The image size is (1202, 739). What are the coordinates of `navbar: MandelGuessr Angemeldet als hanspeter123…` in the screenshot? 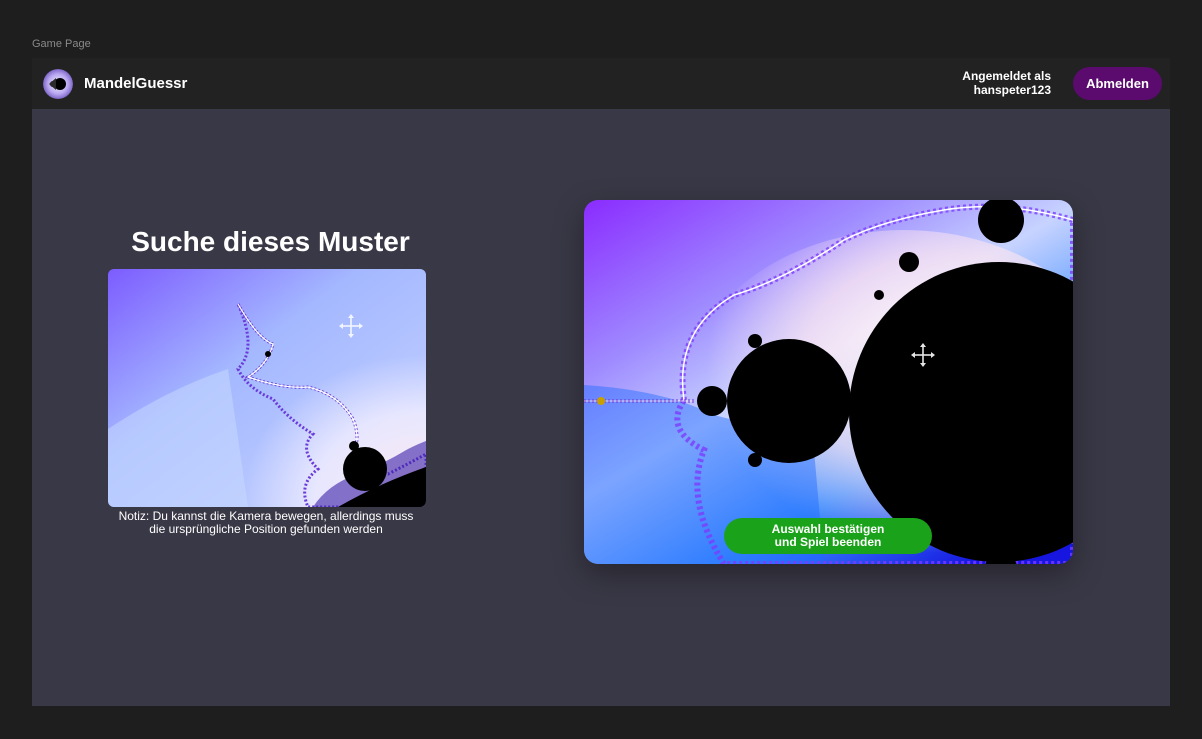 It's located at (601, 83).